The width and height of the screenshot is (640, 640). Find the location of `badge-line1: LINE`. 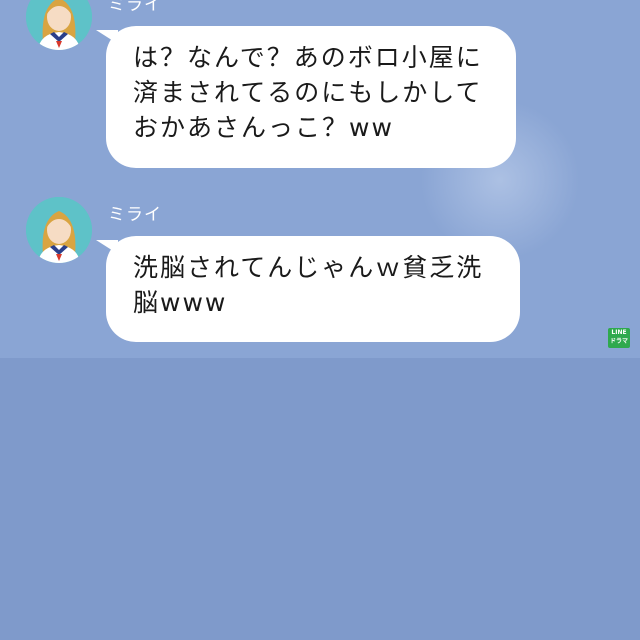

badge-line1: LINE is located at coordinates (619, 332).